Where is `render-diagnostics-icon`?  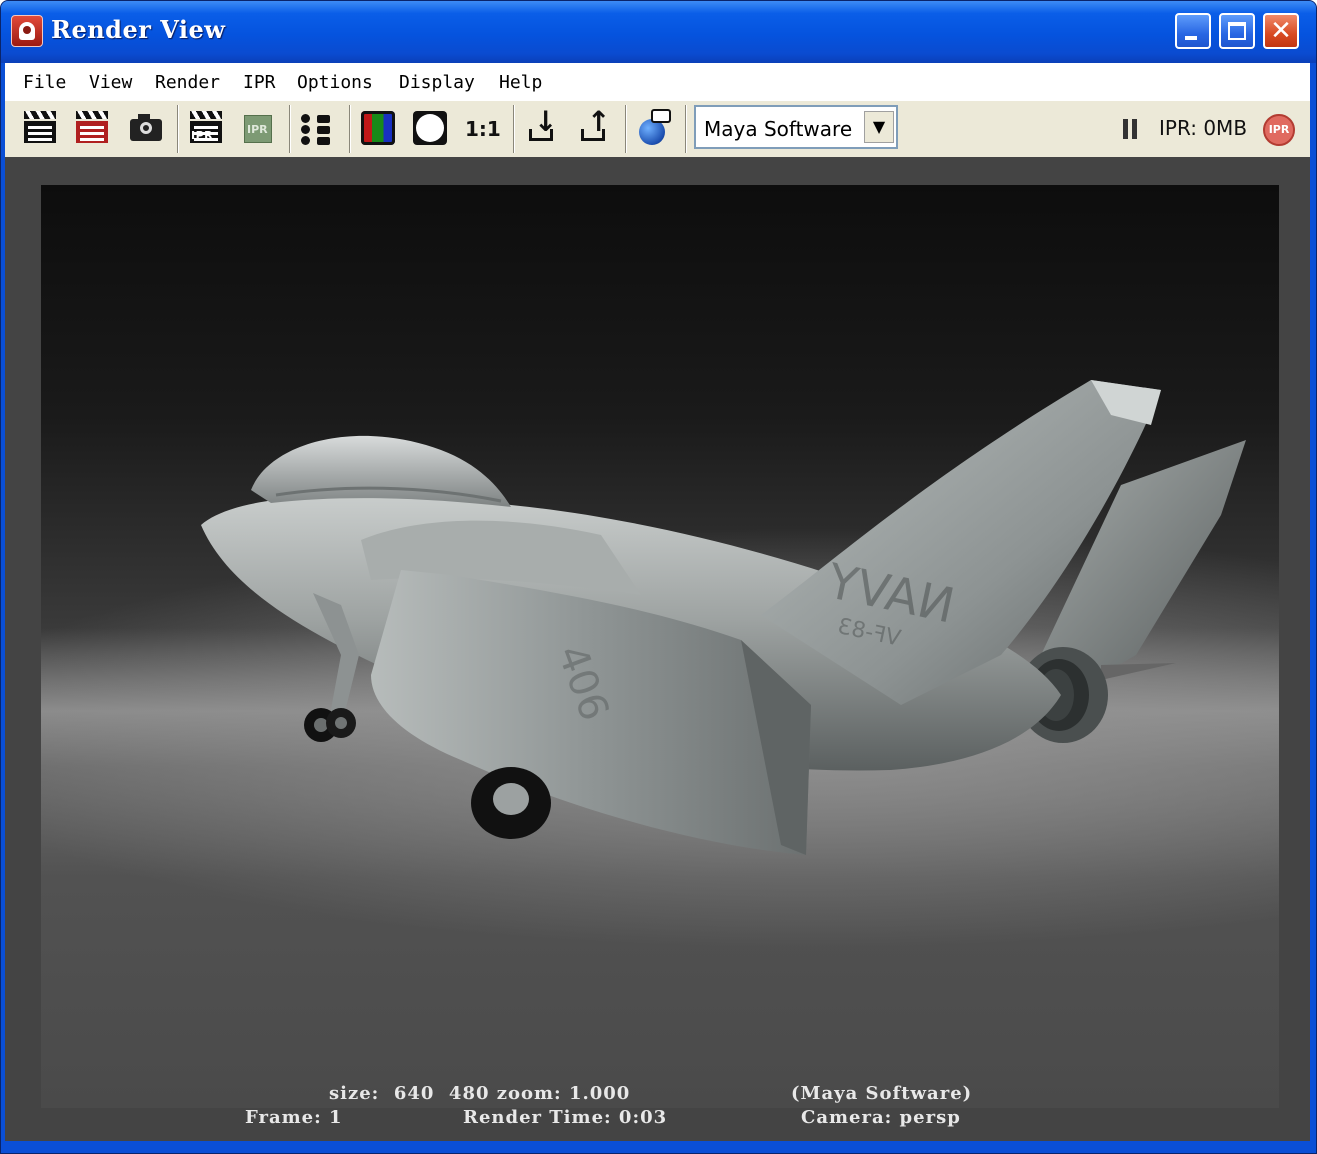 render-diagnostics-icon is located at coordinates (654, 128).